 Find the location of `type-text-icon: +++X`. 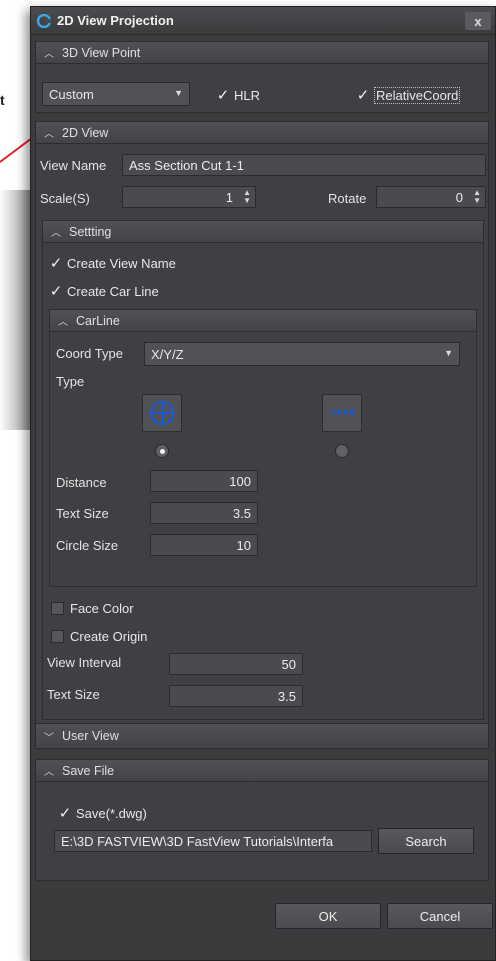

type-text-icon: +++X is located at coordinates (342, 413).